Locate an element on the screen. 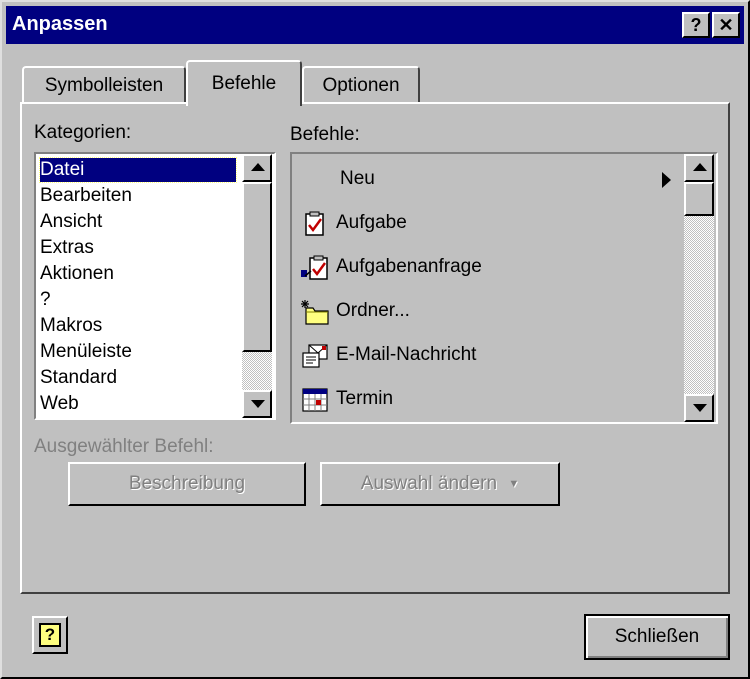  new-folder-icon is located at coordinates (315, 312).